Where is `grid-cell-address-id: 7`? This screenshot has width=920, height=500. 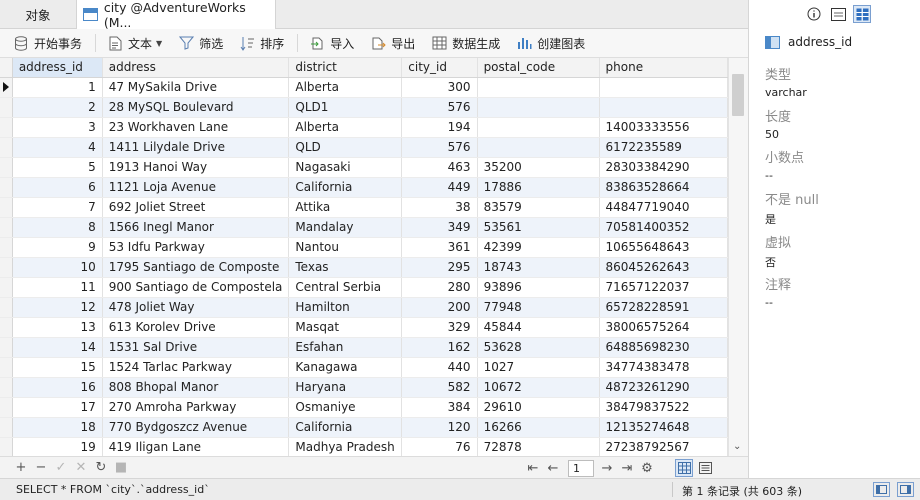 grid-cell-address-id: 7 is located at coordinates (57, 207).